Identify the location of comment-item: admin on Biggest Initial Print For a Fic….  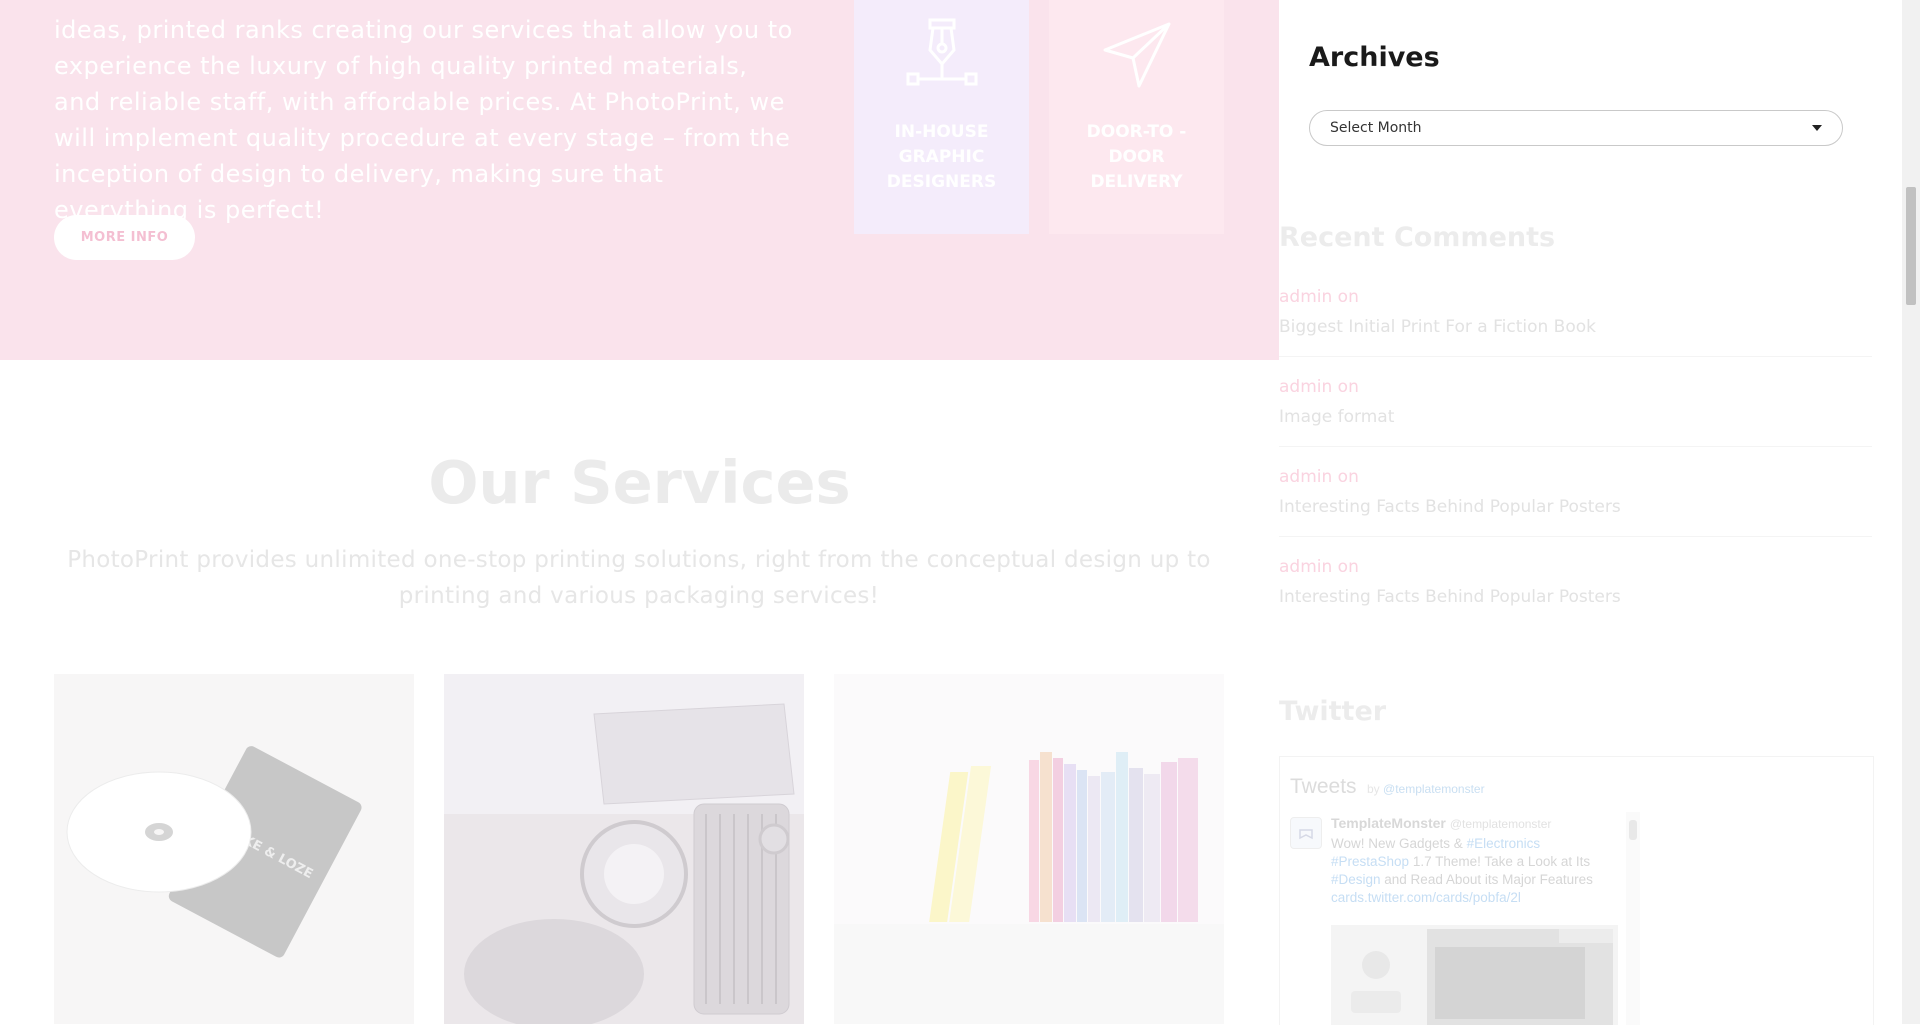
(1579, 312).